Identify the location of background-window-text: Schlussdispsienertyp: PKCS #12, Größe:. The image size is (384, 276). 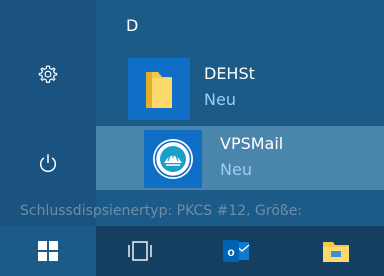
(161, 211).